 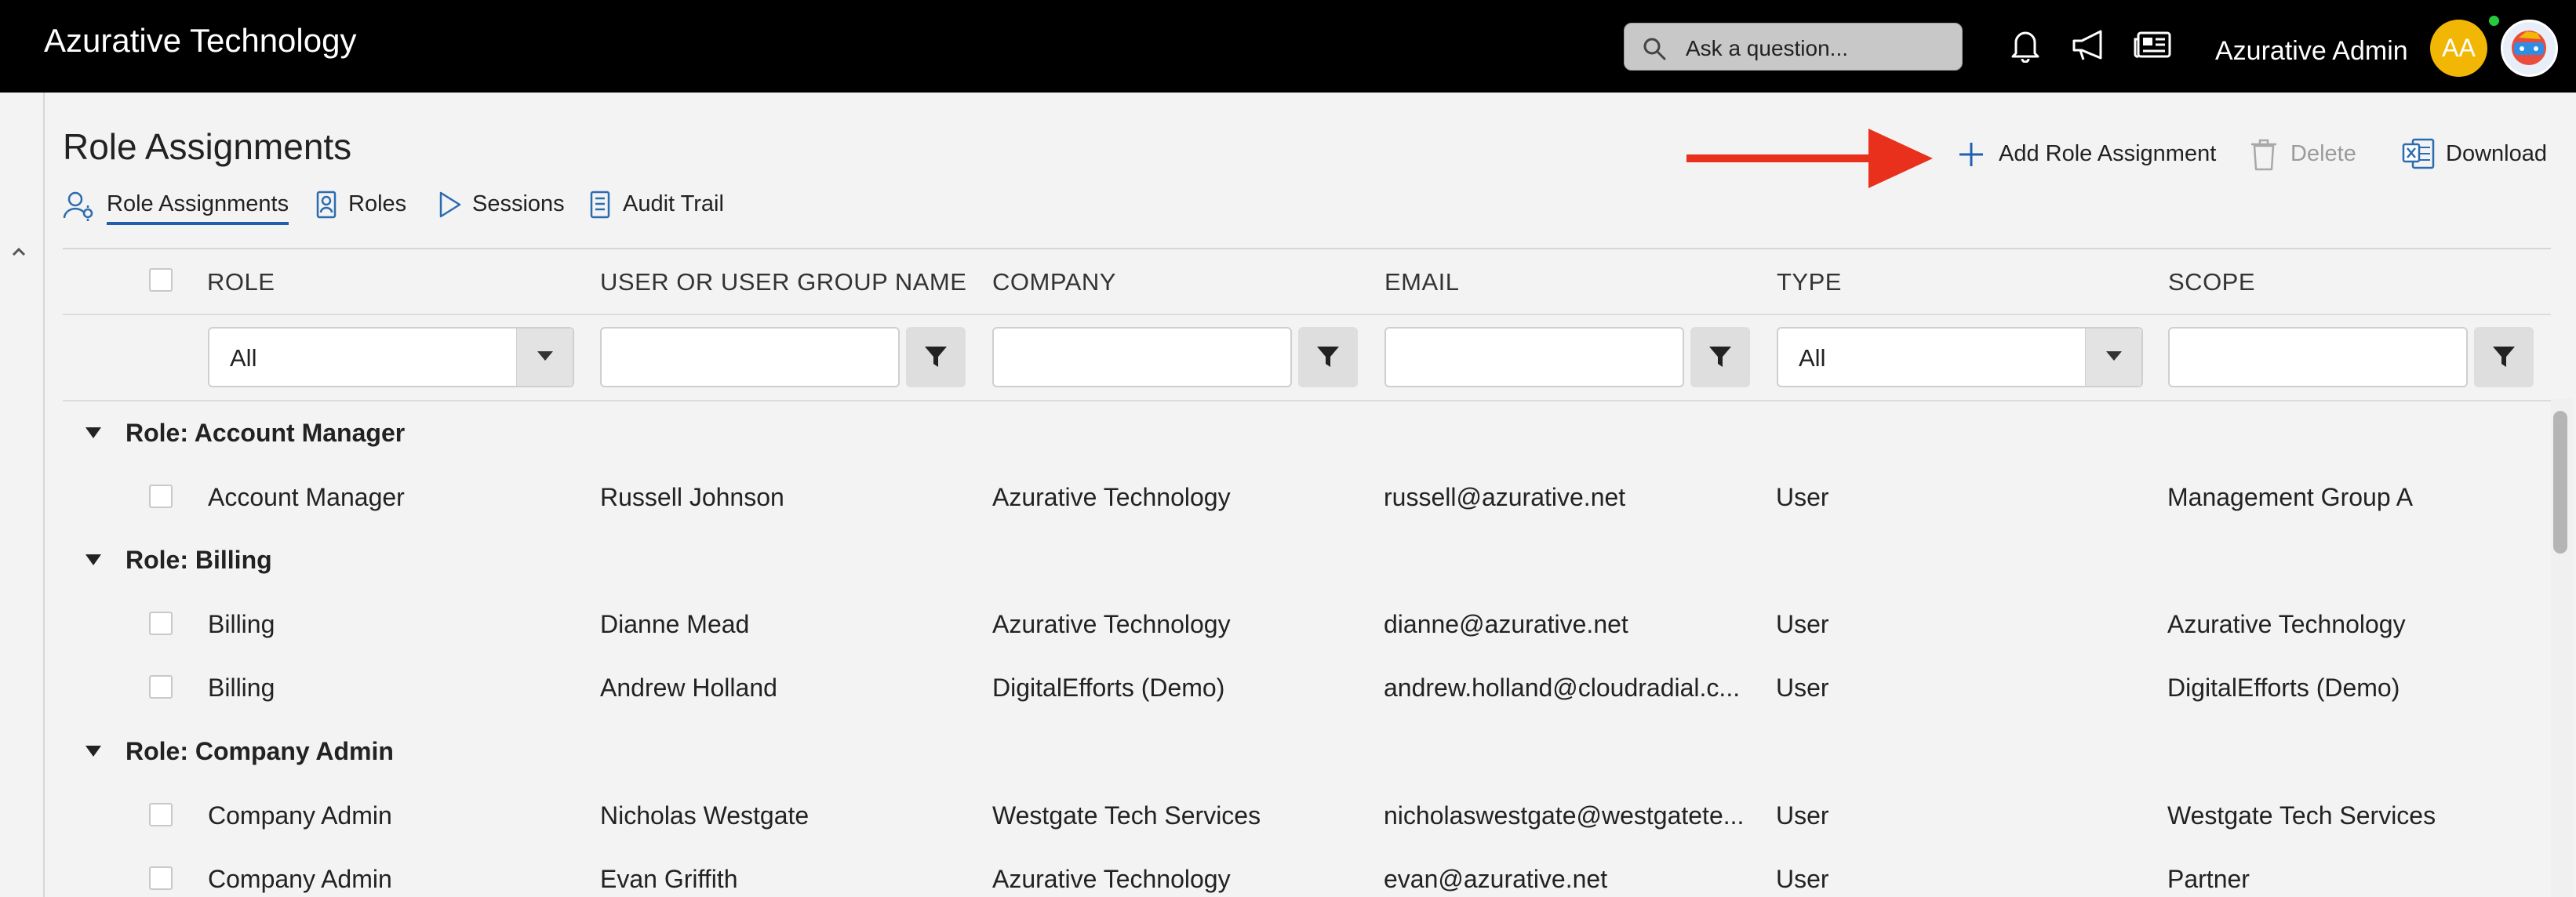 I want to click on role-filter-select: All, so click(x=391, y=357).